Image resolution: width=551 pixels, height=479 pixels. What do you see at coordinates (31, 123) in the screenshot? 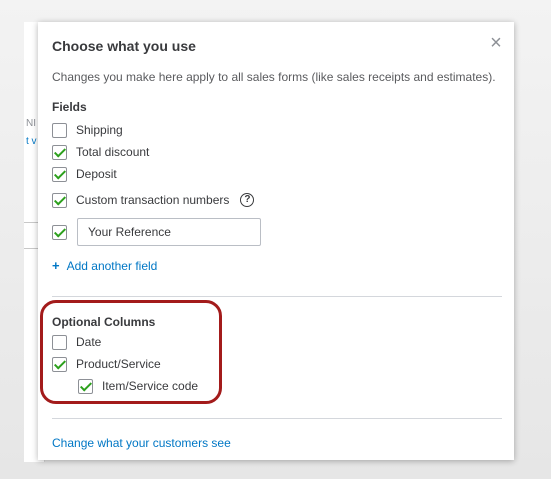
I see `background-text-fragment: NI` at bounding box center [31, 123].